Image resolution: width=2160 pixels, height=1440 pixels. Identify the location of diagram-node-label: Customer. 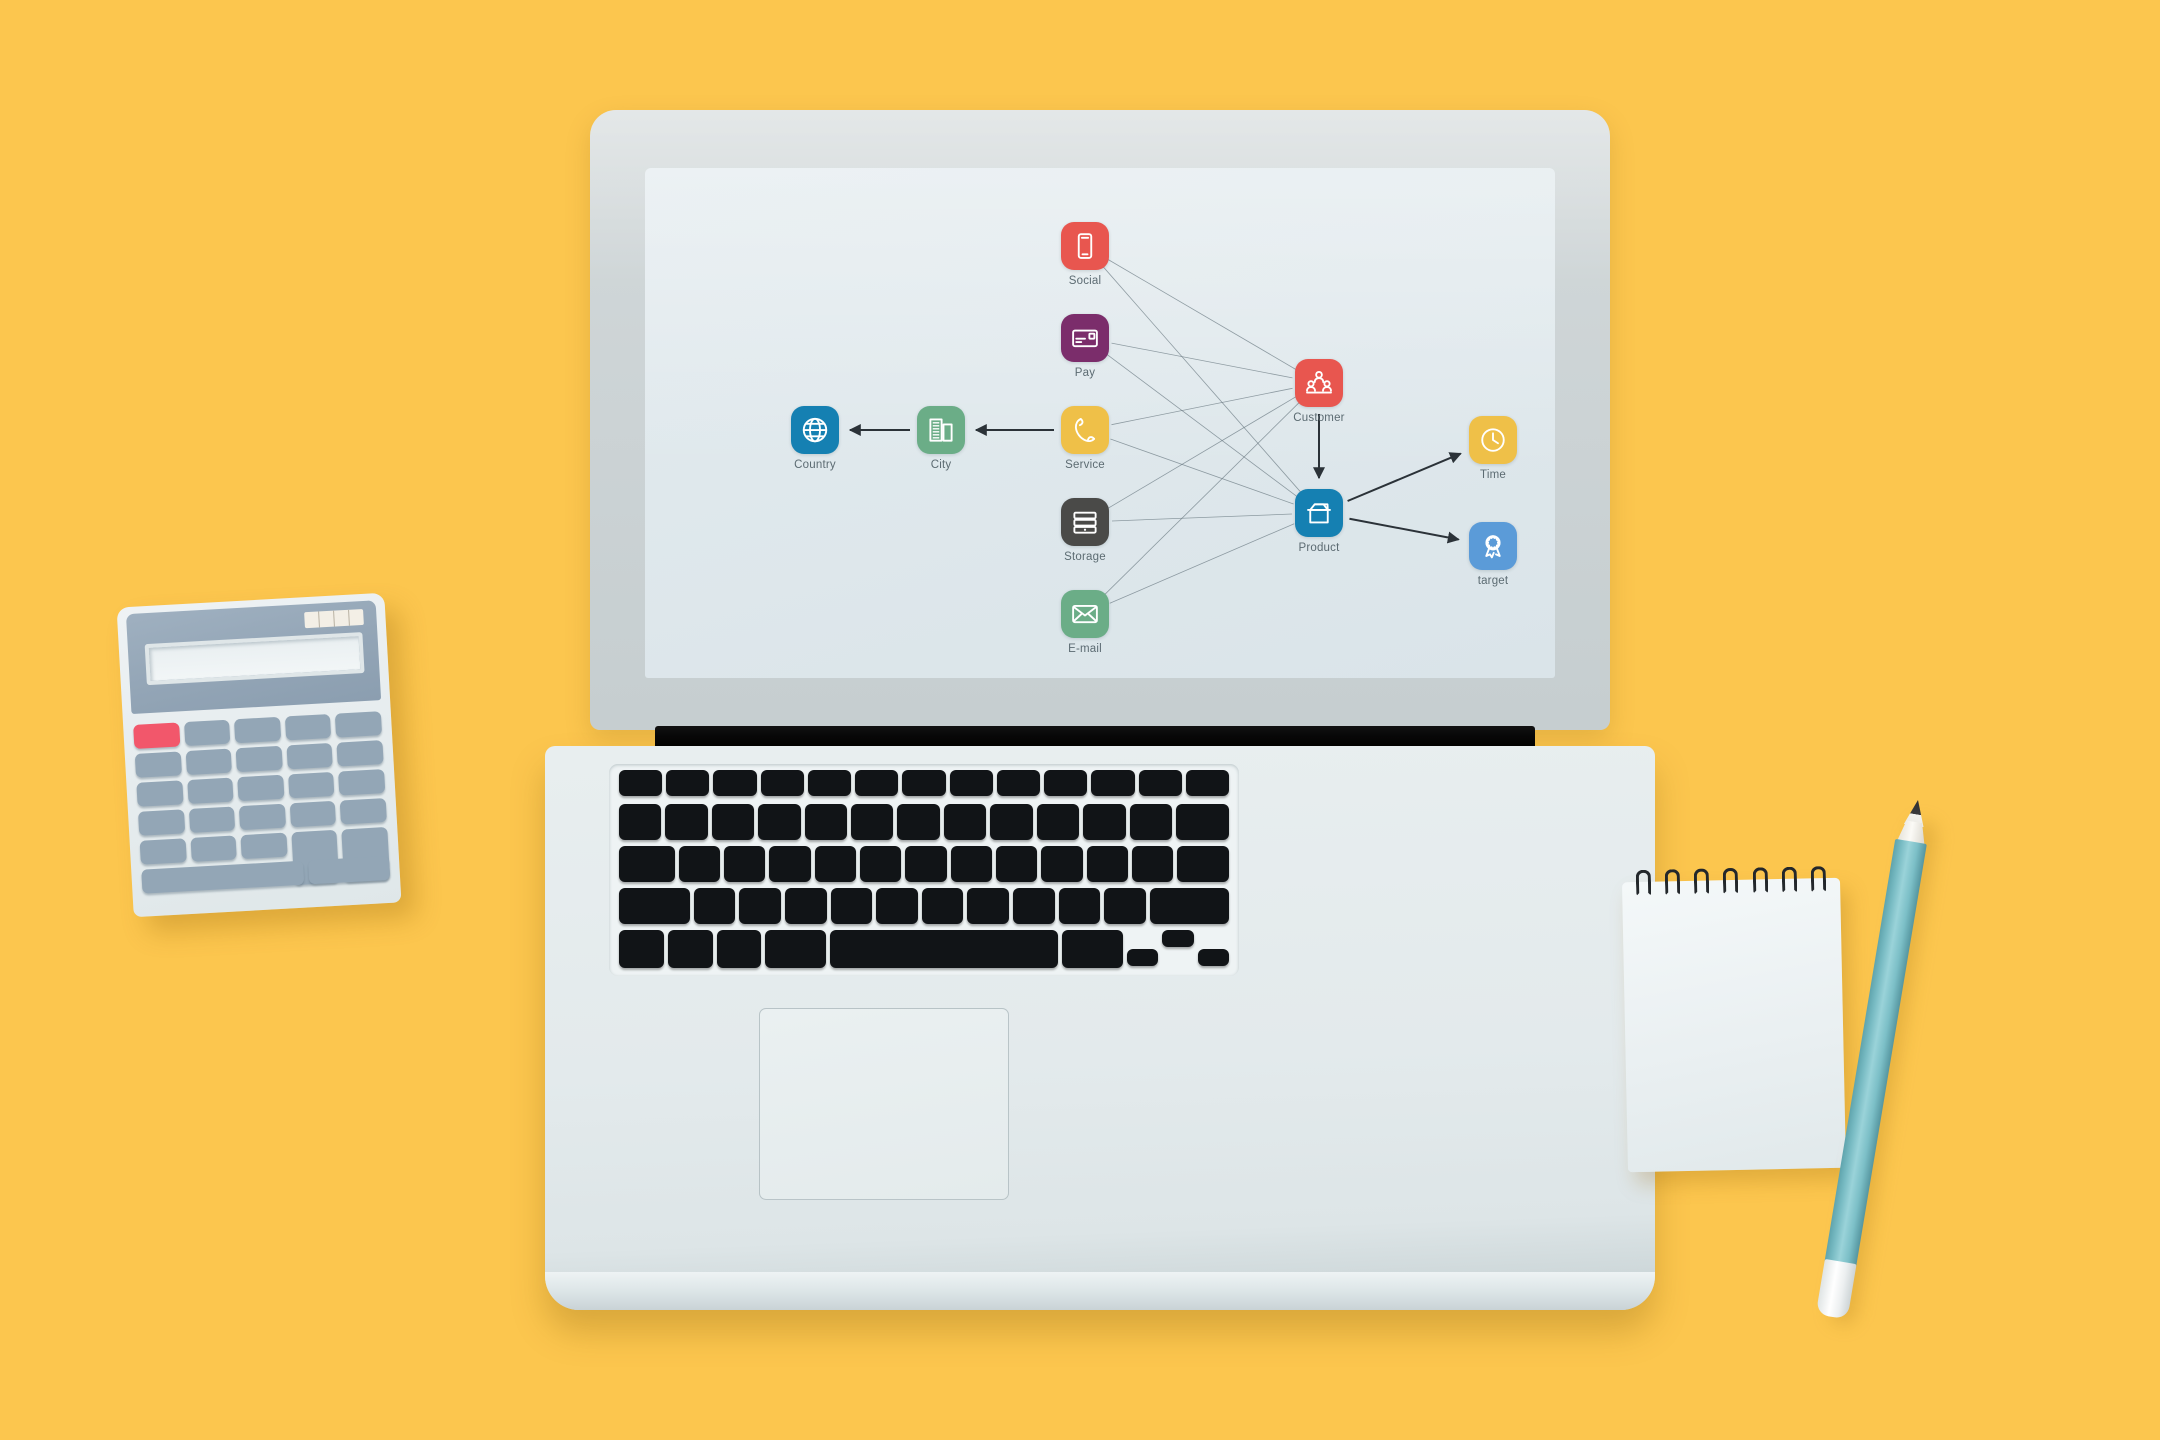
(1319, 418).